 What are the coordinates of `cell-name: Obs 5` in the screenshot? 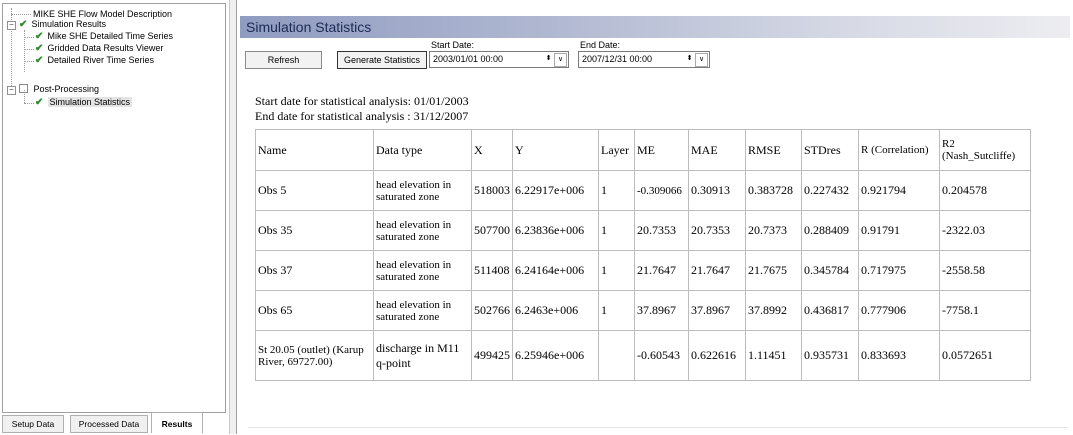 It's located at (314, 190).